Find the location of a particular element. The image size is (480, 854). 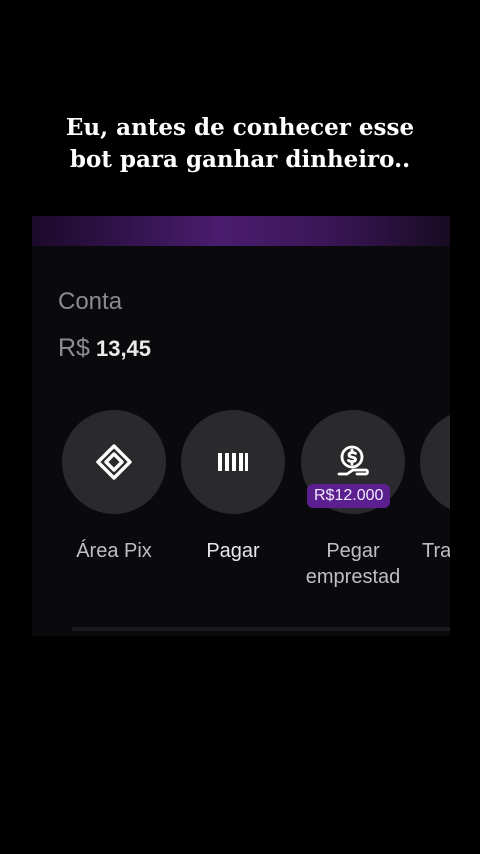

pagar-label: Pagar is located at coordinates (233, 551).